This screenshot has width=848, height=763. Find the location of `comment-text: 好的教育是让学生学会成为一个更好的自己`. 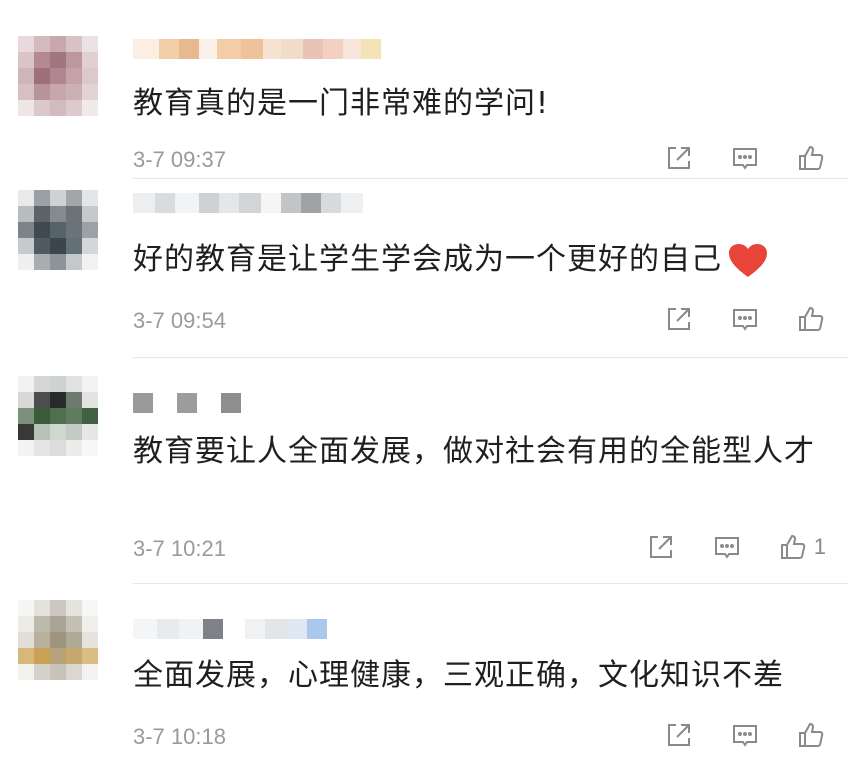

comment-text: 好的教育是让学生学会成为一个更好的自己 is located at coordinates (478, 260).